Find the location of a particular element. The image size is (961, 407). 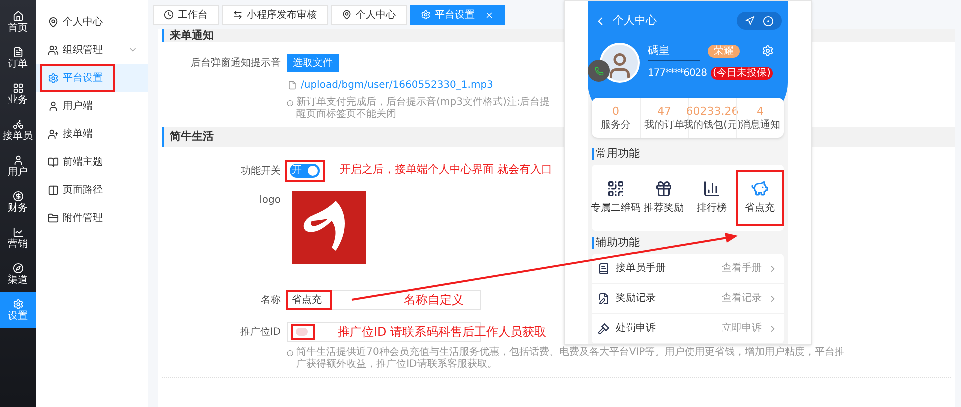

field-label: 推广位ID is located at coordinates (260, 333).